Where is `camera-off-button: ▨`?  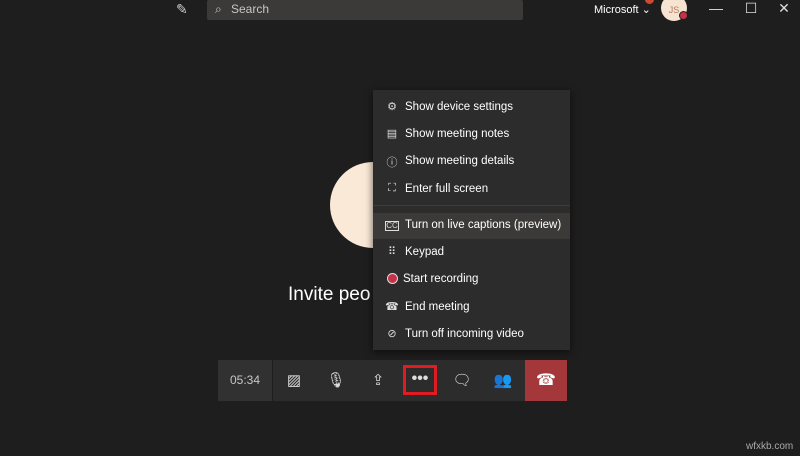
camera-off-button: ▨ is located at coordinates (294, 380).